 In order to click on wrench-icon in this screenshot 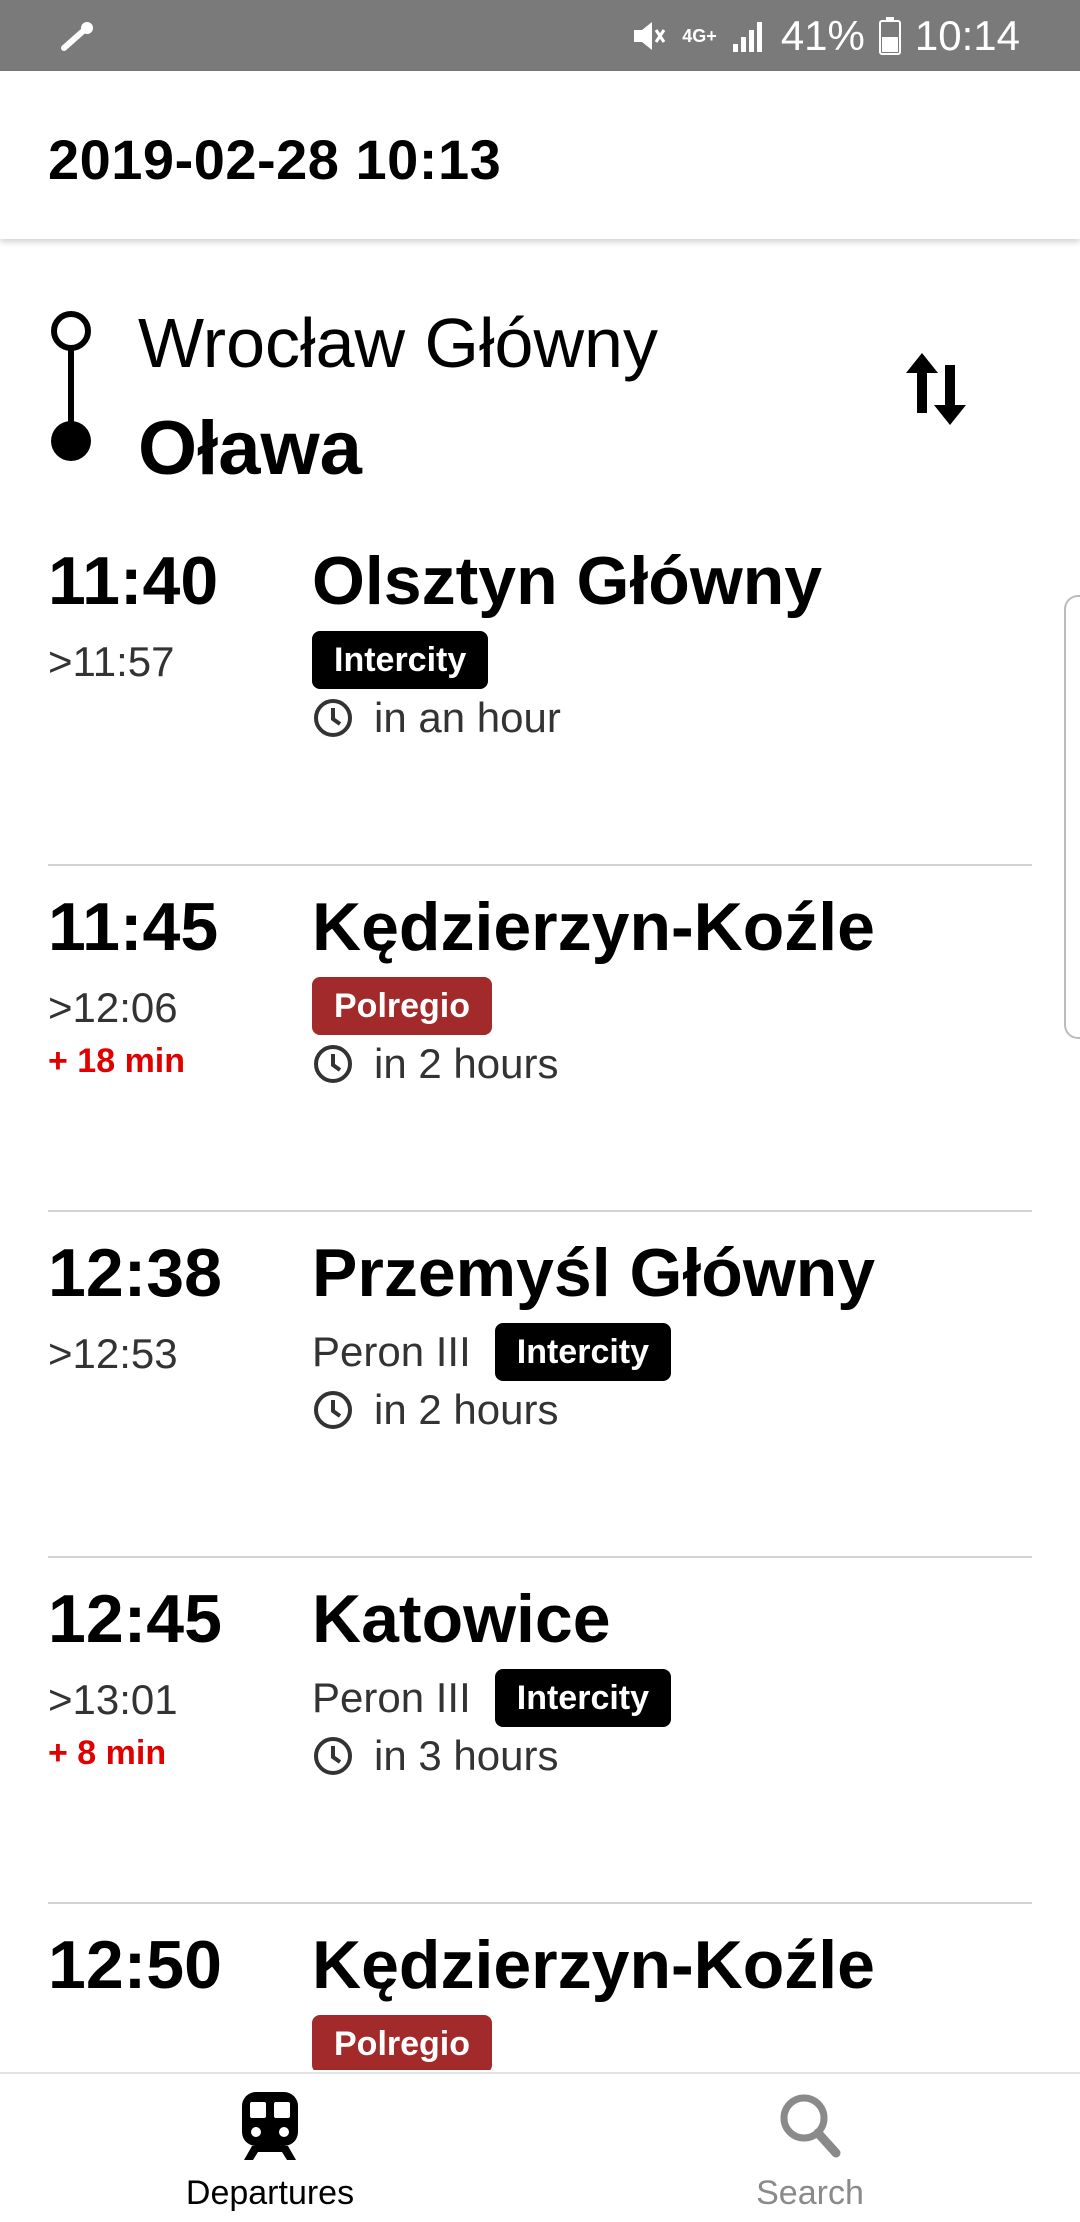, I will do `click(77, 36)`.